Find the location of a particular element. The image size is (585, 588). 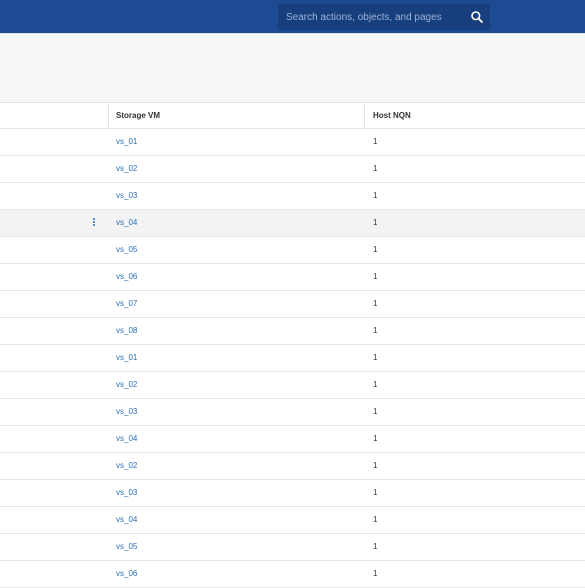

table-toolbar-area is located at coordinates (292, 67).